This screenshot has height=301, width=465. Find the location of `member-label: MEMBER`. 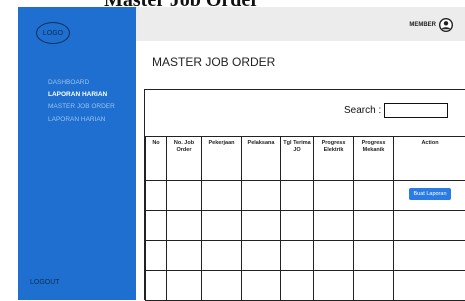

member-label: MEMBER is located at coordinates (422, 25).